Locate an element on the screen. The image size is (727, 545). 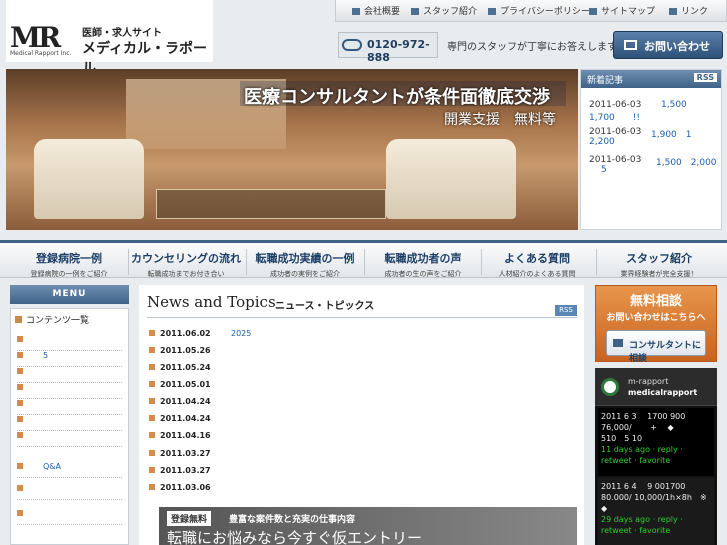
consult-title: 無料相談 is located at coordinates (655, 301).